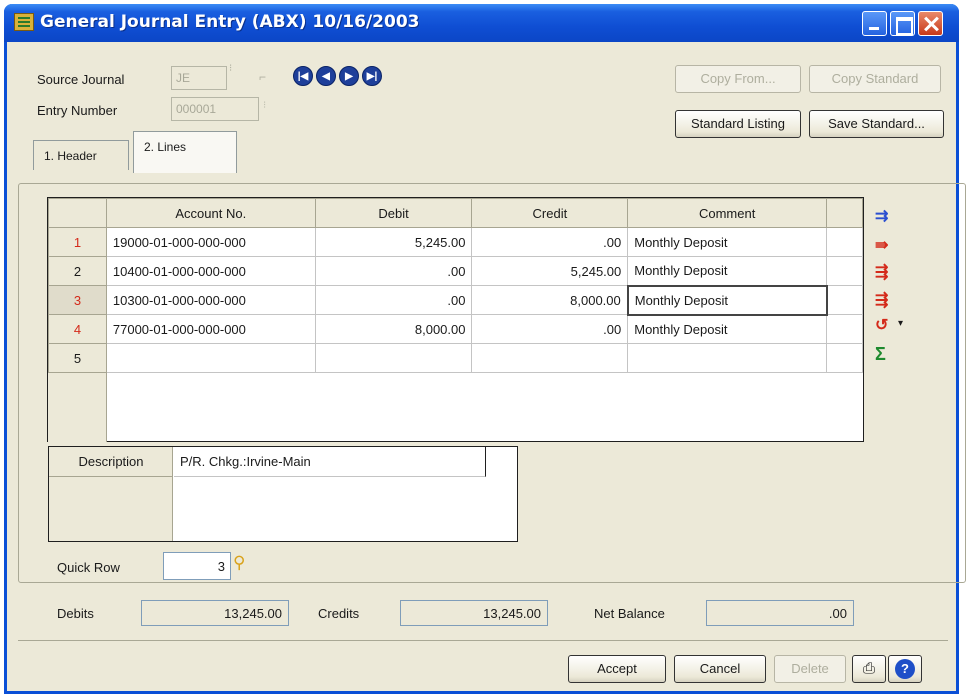 This screenshot has width=966, height=698. What do you see at coordinates (886, 300) in the screenshot?
I see `copy-row-icon: ⇶` at bounding box center [886, 300].